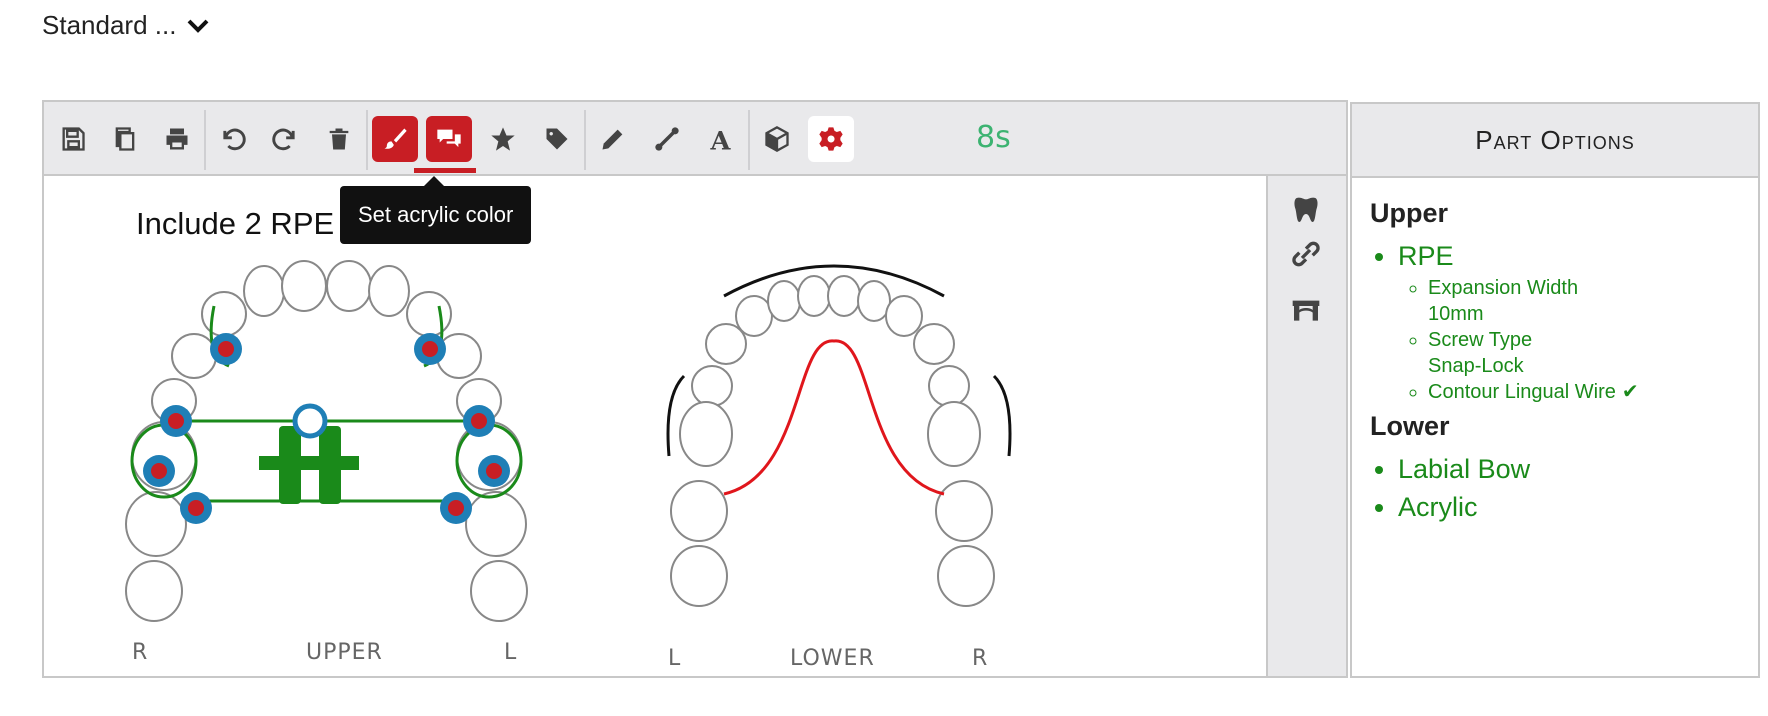  I want to click on upper-arch-label: UPPER, so click(344, 652).